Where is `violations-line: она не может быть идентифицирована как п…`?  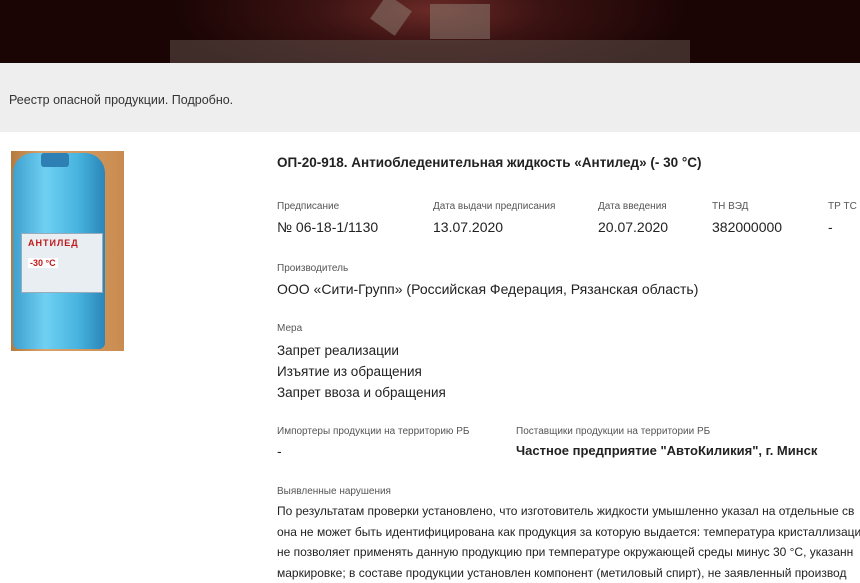
violations-line: она не может быть идентифицирована как п… is located at coordinates (568, 532).